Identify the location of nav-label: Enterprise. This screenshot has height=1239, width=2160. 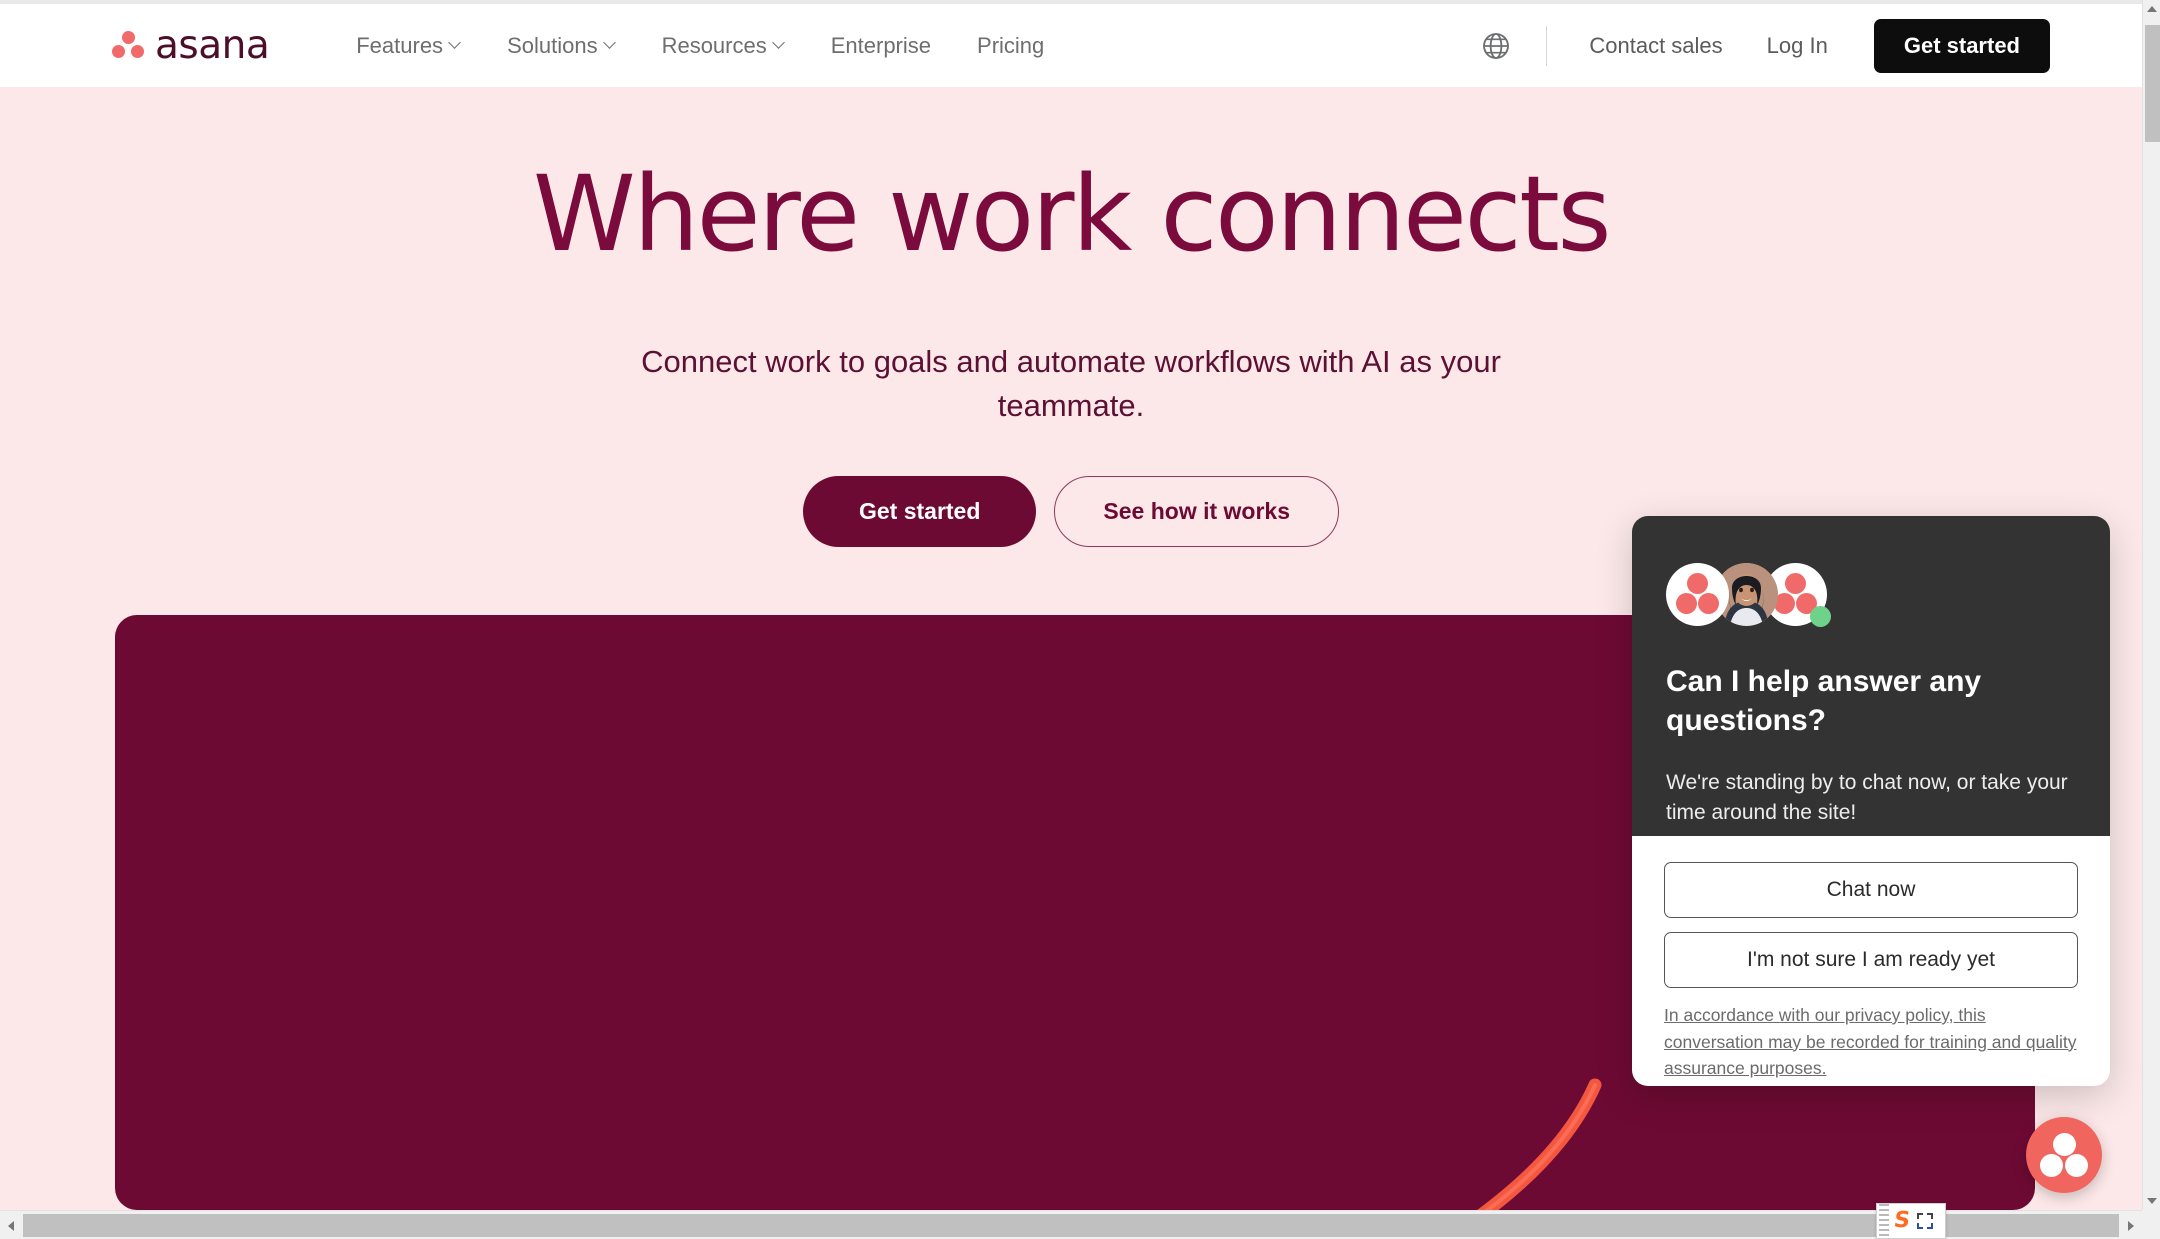
(881, 45).